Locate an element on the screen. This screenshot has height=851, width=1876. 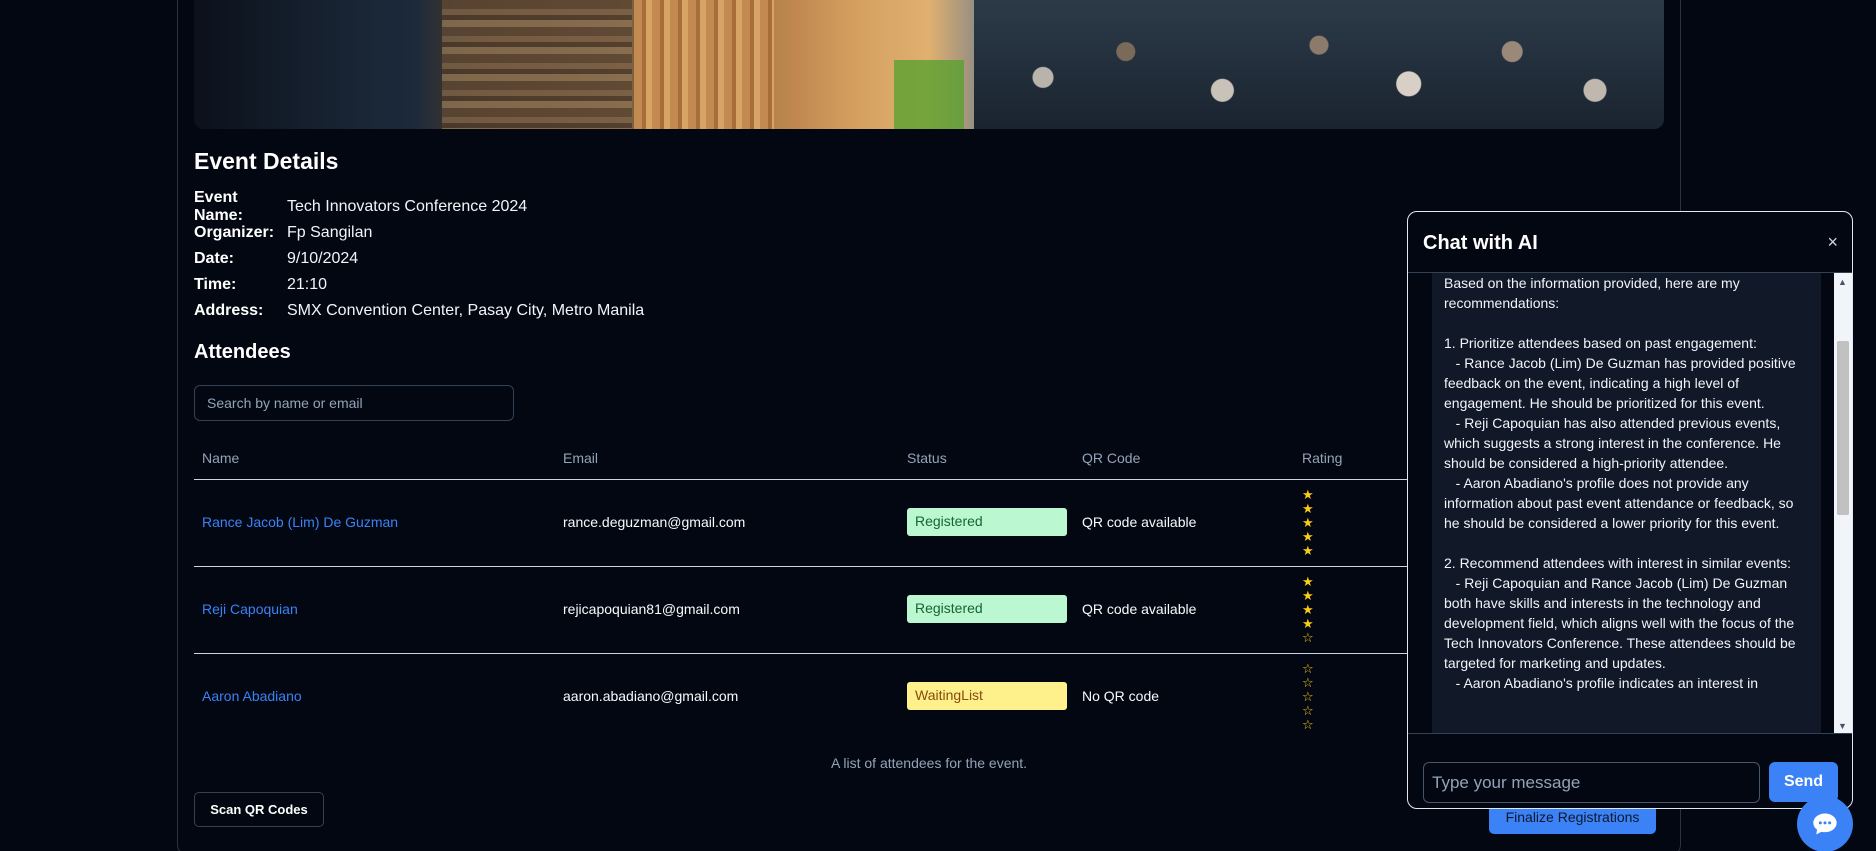
chat-message-input is located at coordinates (1591, 782).